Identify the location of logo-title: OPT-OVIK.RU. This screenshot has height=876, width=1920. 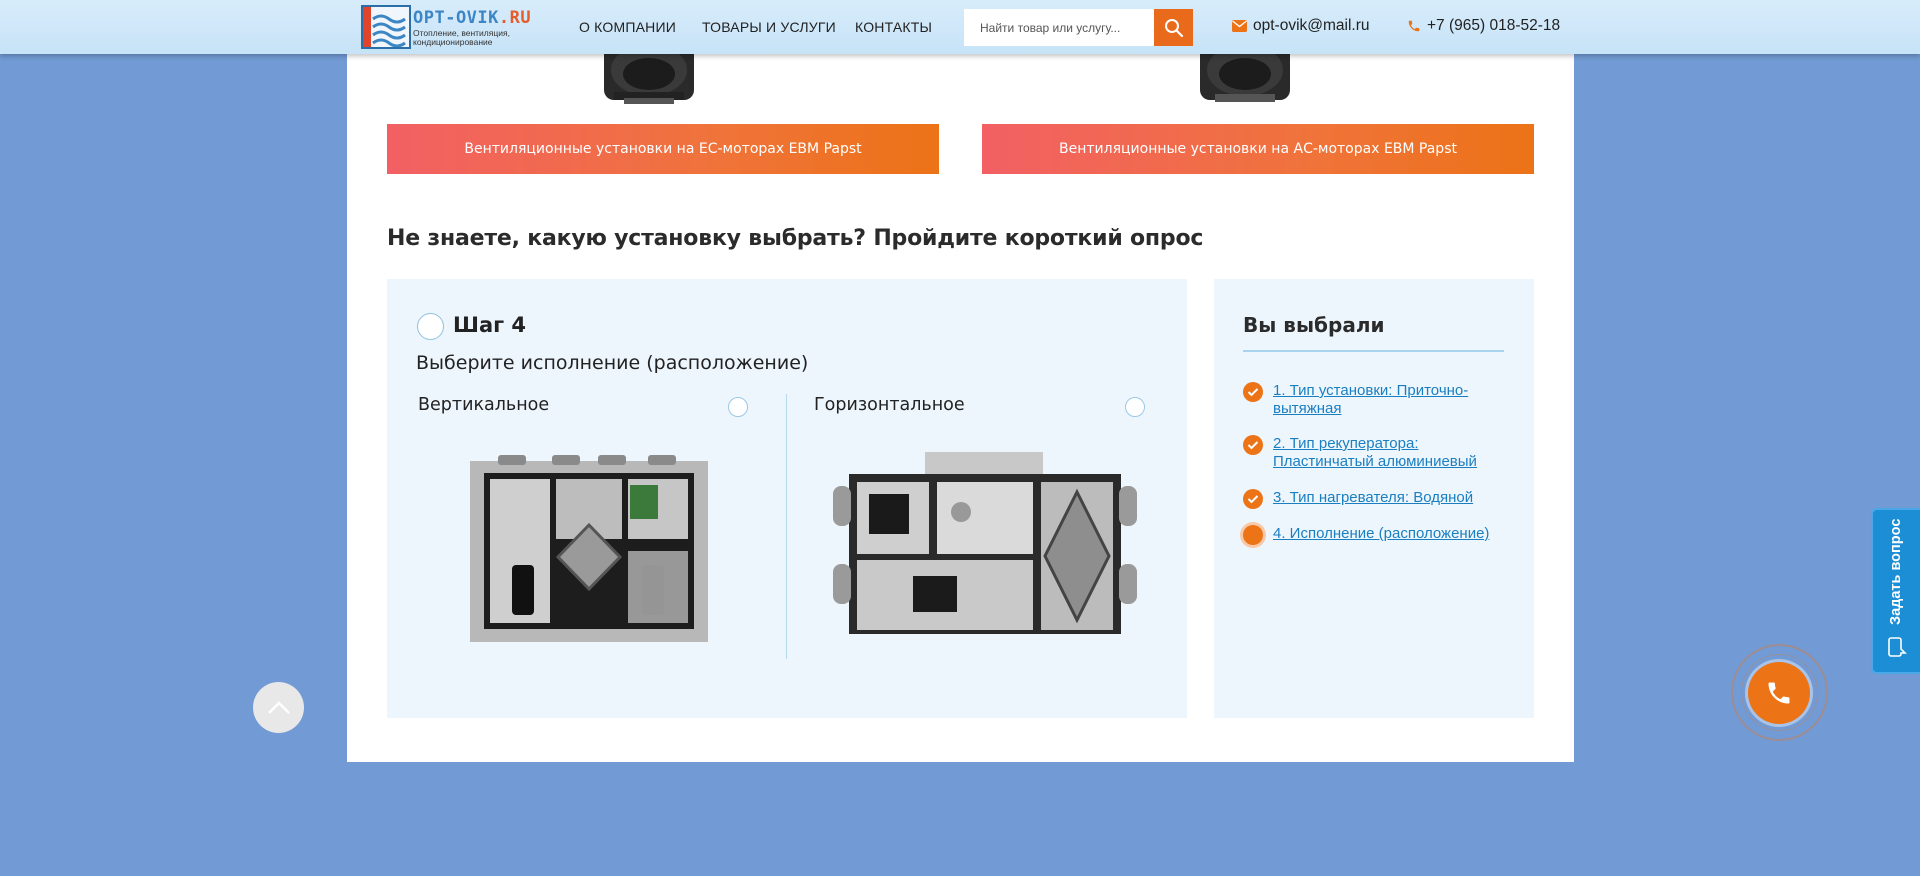
(472, 18).